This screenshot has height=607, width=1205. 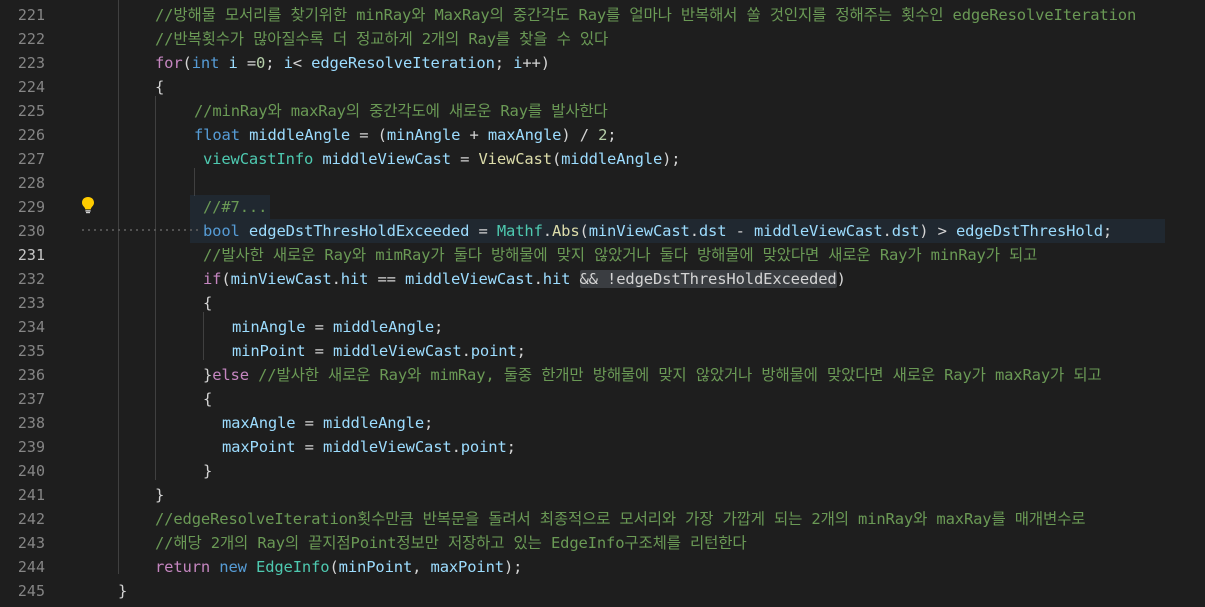 I want to click on line-code: minAngle = middleAngle;, so click(x=337, y=327).